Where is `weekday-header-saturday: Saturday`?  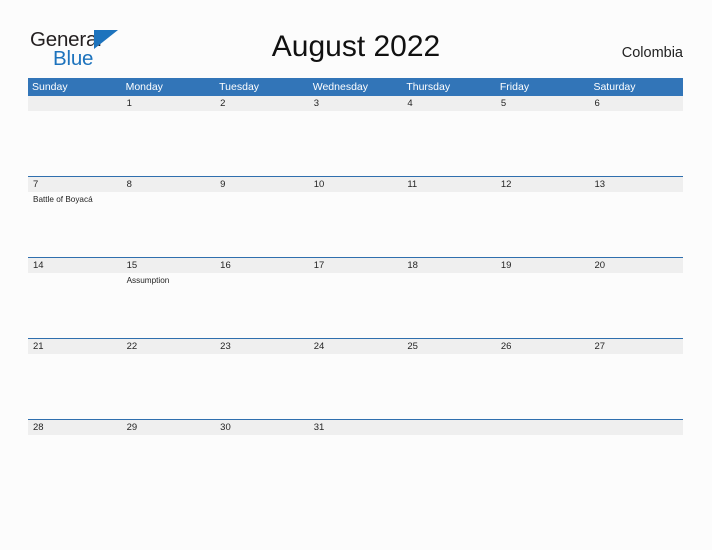
weekday-header-saturday: Saturday is located at coordinates (614, 87).